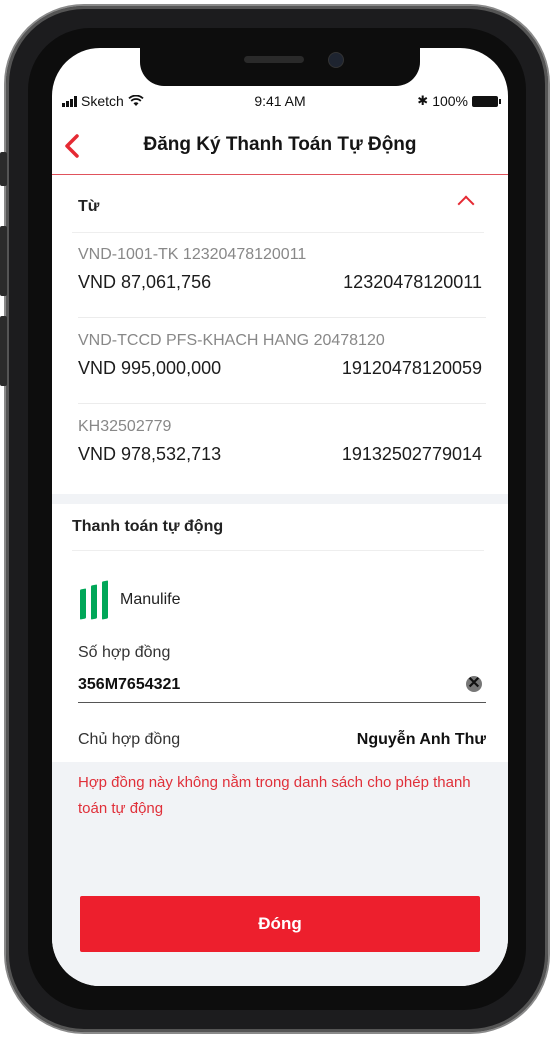 This screenshot has width=556, height=1038. What do you see at coordinates (150, 599) in the screenshot?
I see `provider-name: Manulife` at bounding box center [150, 599].